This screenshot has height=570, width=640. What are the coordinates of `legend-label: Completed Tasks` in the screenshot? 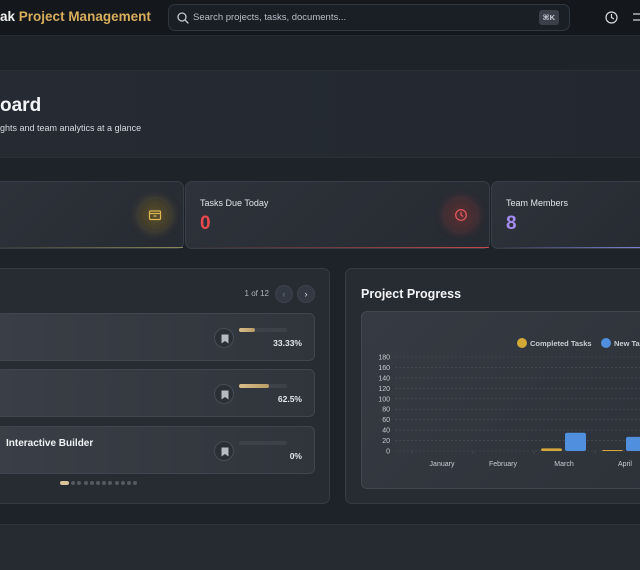 It's located at (561, 343).